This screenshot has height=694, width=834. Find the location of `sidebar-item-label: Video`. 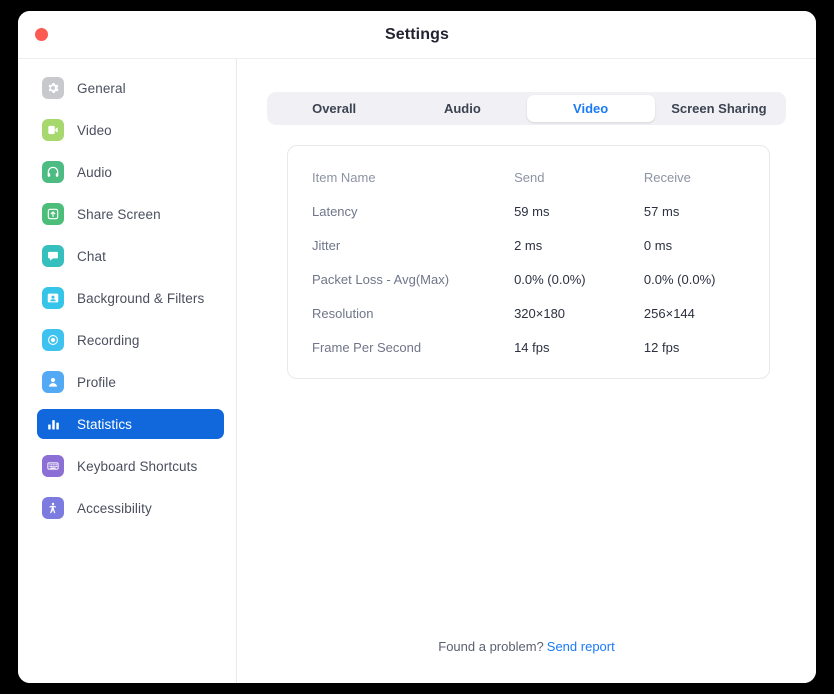

sidebar-item-label: Video is located at coordinates (94, 130).